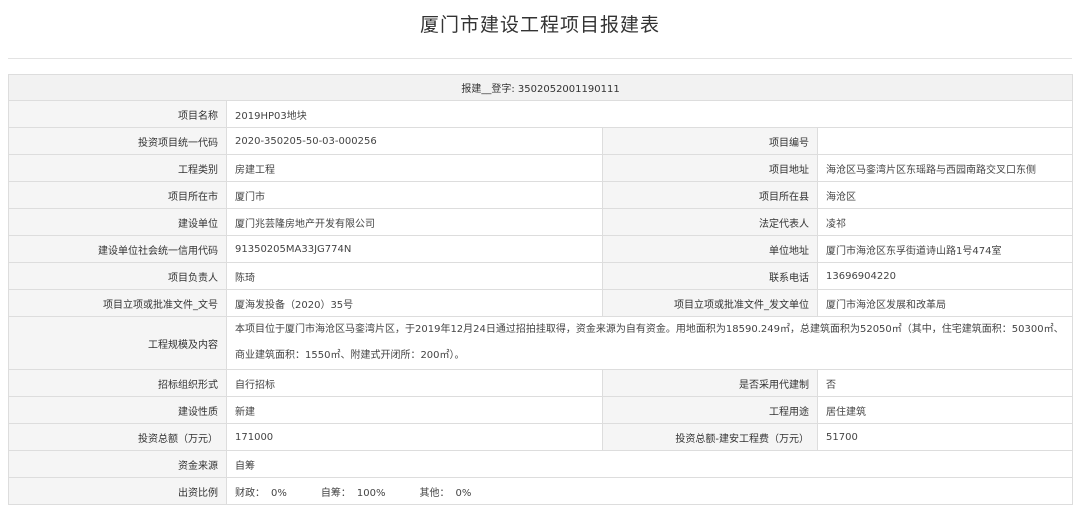  I want to click on fund-source-value: 自筹, so click(649, 464).